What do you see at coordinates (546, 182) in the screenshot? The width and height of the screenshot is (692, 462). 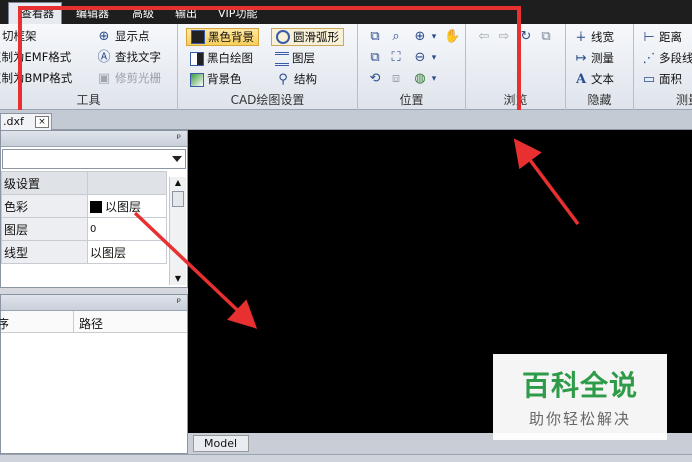 I see `arrow-to-ribbon` at bounding box center [546, 182].